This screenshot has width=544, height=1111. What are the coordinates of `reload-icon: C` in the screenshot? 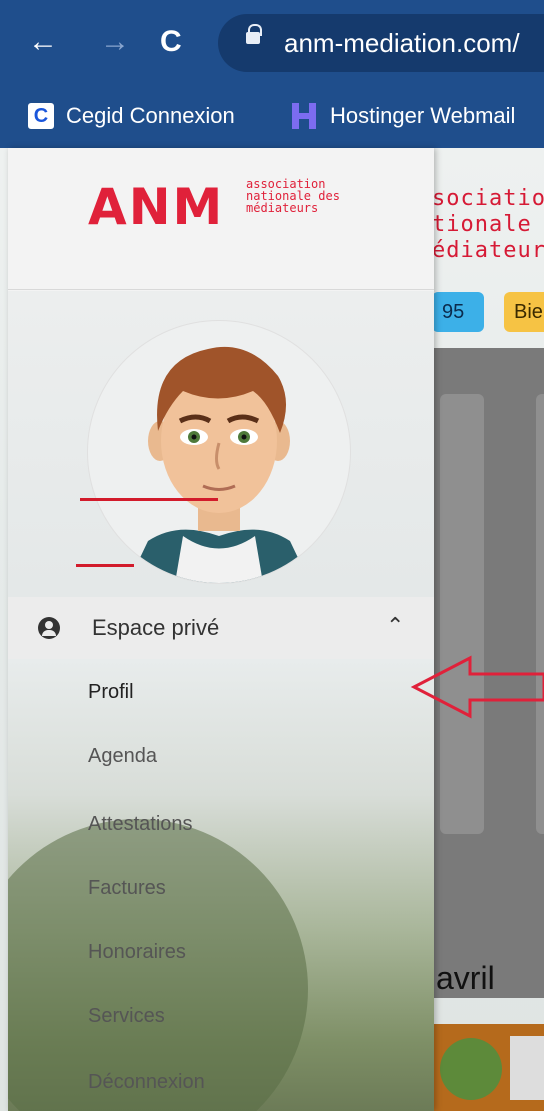 It's located at (171, 42).